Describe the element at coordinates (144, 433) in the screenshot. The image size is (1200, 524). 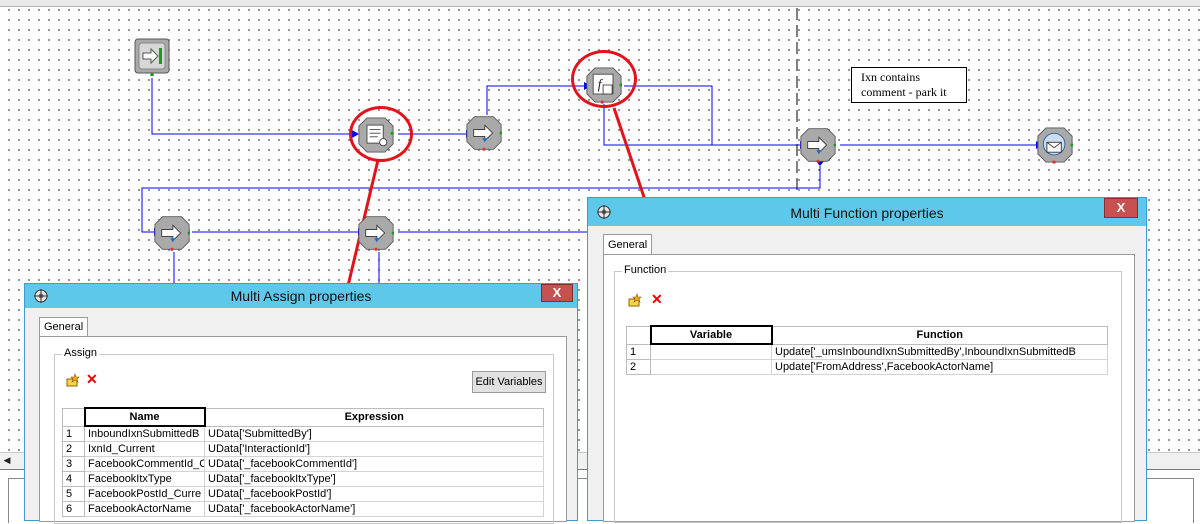
I see `name-cell: InboundIxnSubmittedB` at that location.